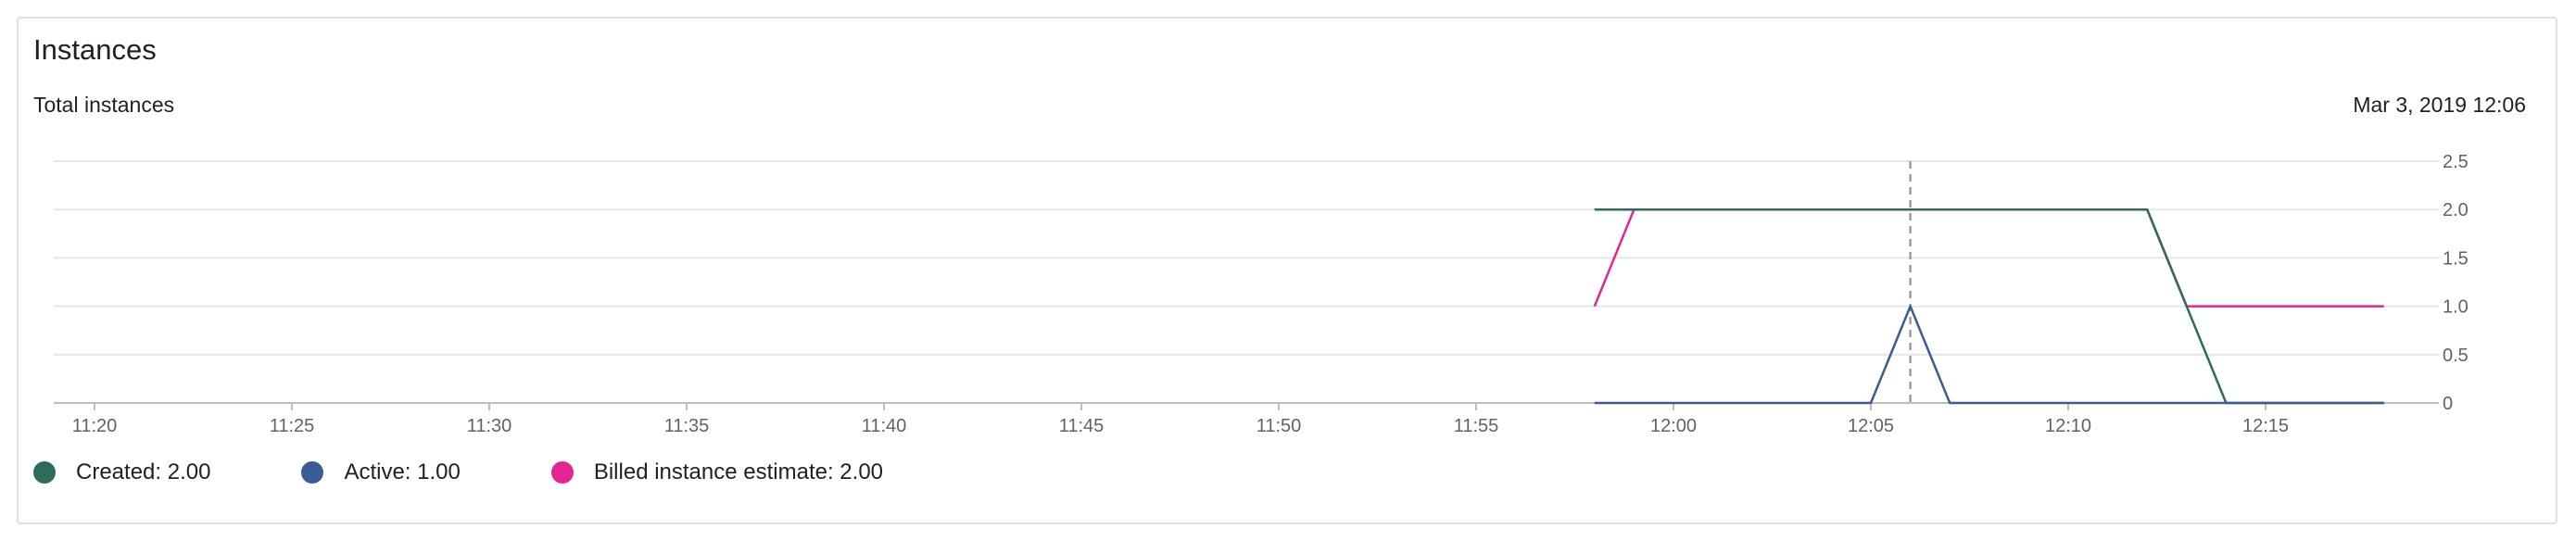  I want to click on created-dot-icon, so click(45, 472).